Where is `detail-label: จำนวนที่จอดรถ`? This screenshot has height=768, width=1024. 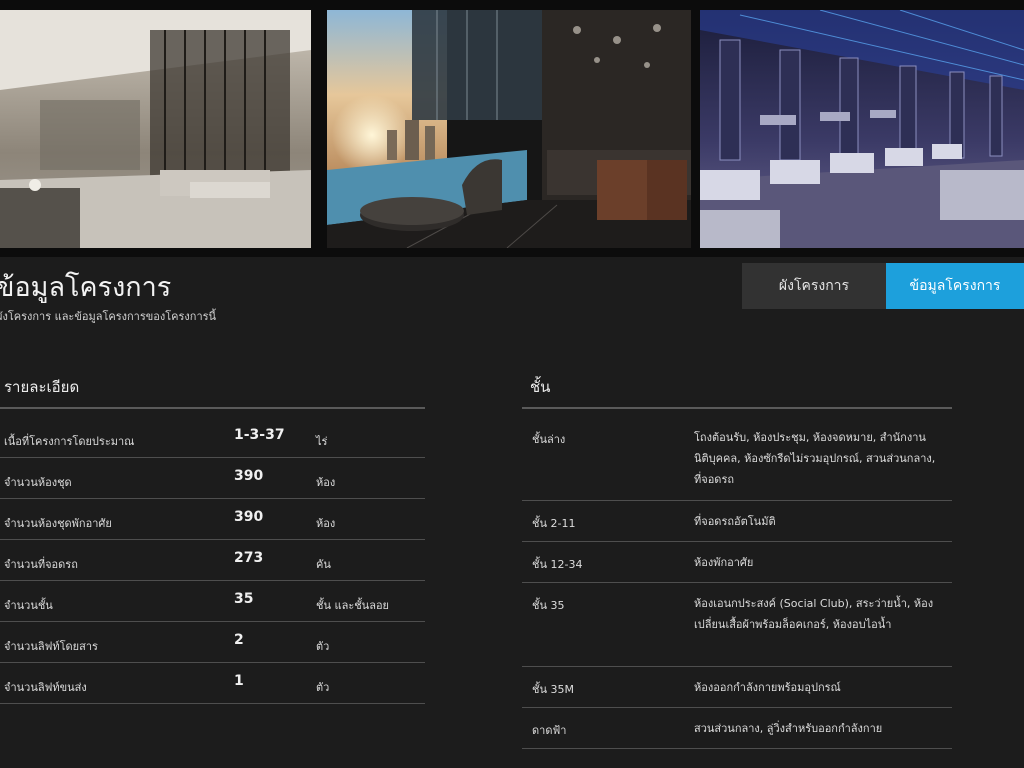 detail-label: จำนวนที่จอดรถ is located at coordinates (41, 564).